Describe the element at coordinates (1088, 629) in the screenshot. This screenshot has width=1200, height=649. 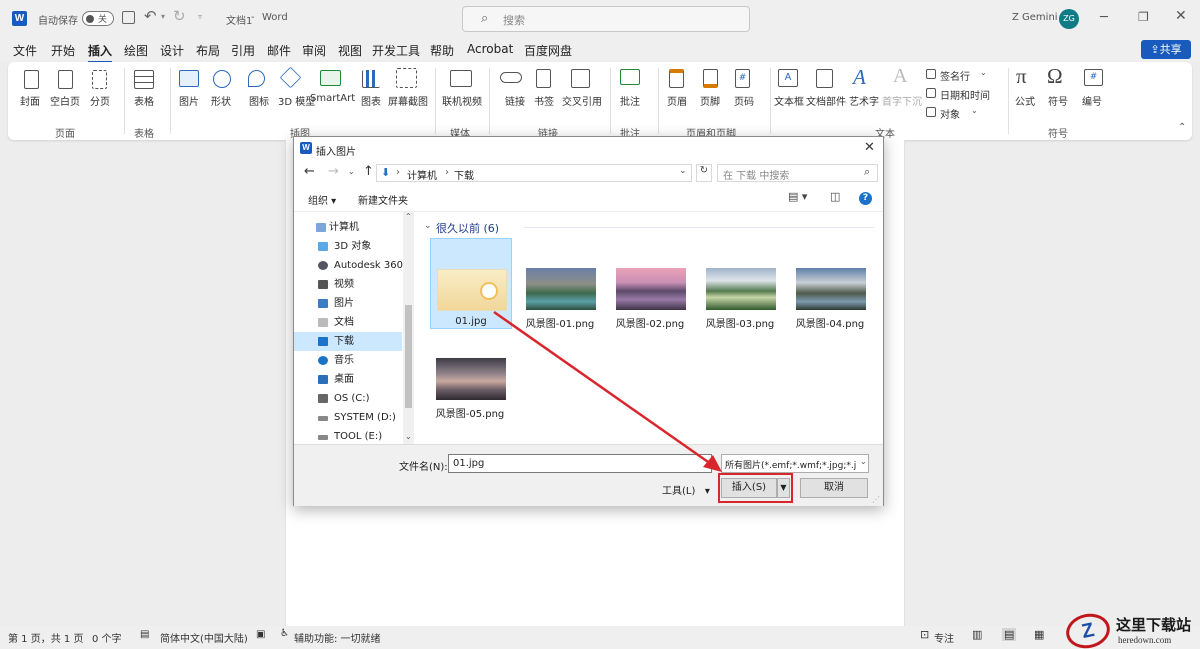
I see `watermark-logo: Z` at that location.